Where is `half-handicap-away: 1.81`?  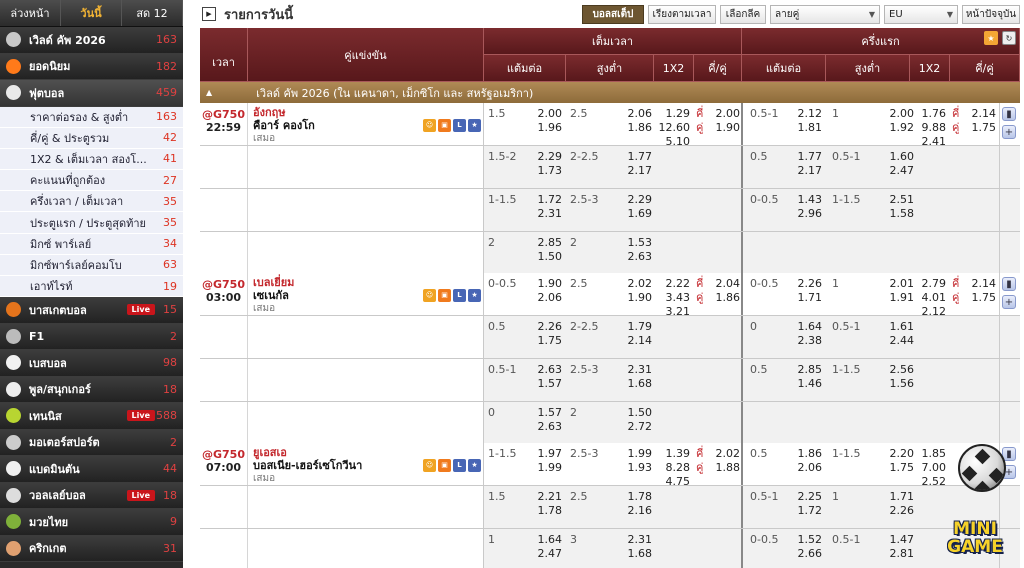 half-handicap-away: 1.81 is located at coordinates (797, 128).